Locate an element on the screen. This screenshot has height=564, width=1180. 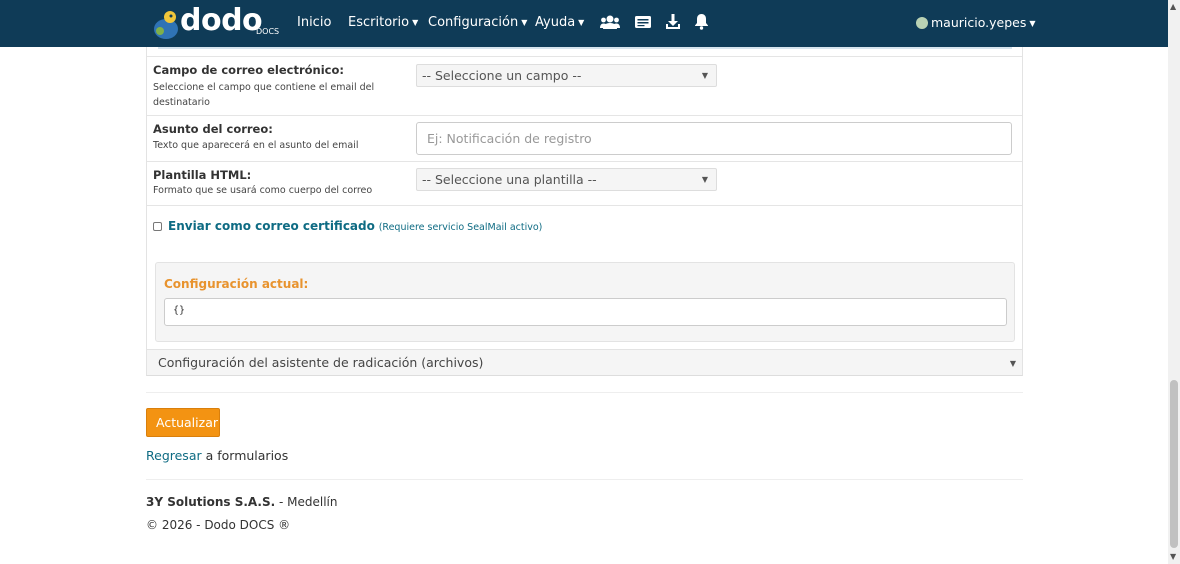
scroll-up-icon: ▲ is located at coordinates (1173, 6).